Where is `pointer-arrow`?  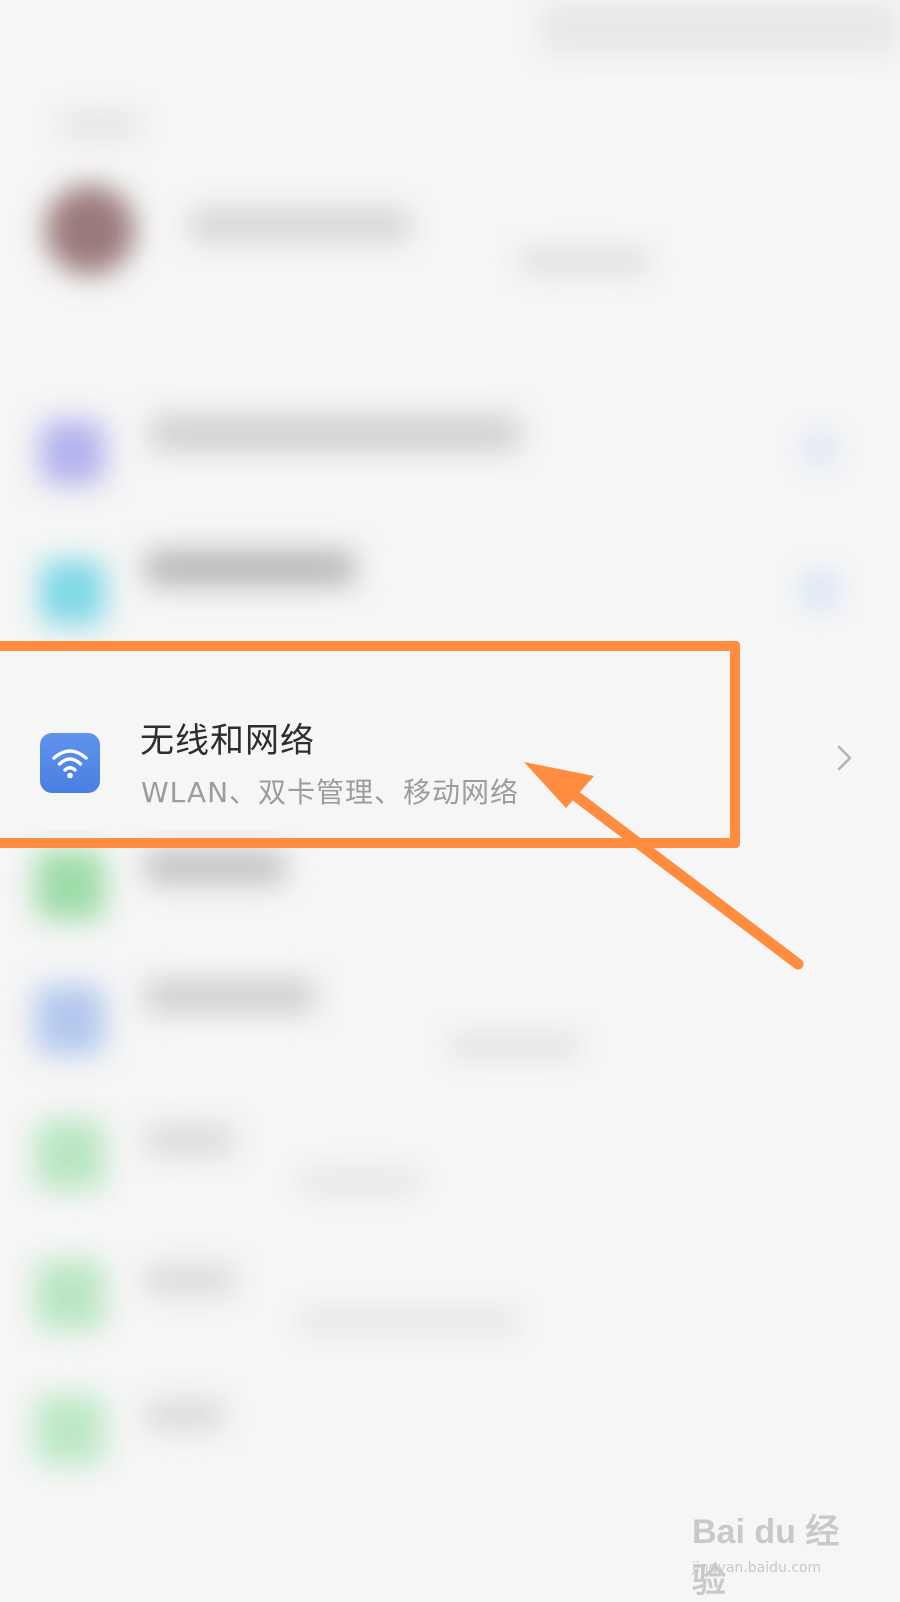
pointer-arrow is located at coordinates (664, 866).